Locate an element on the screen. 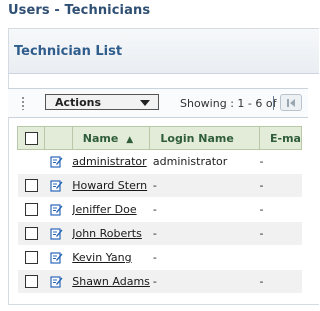 The width and height of the screenshot is (320, 311). name-column-header: Name ▲ is located at coordinates (111, 138).